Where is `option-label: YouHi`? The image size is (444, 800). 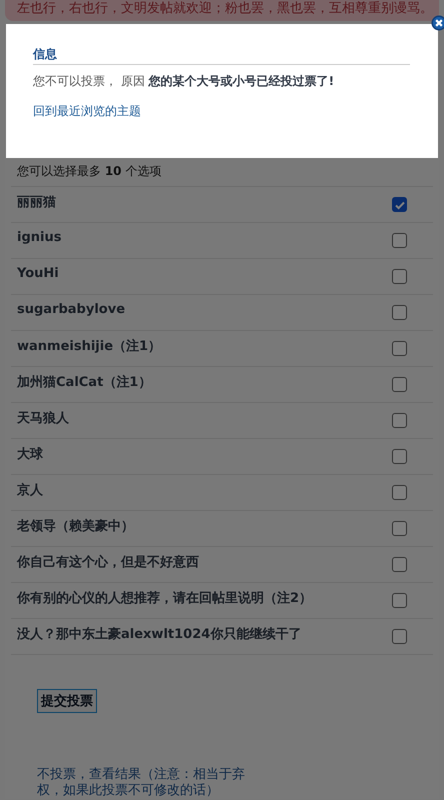 option-label: YouHi is located at coordinates (38, 273).